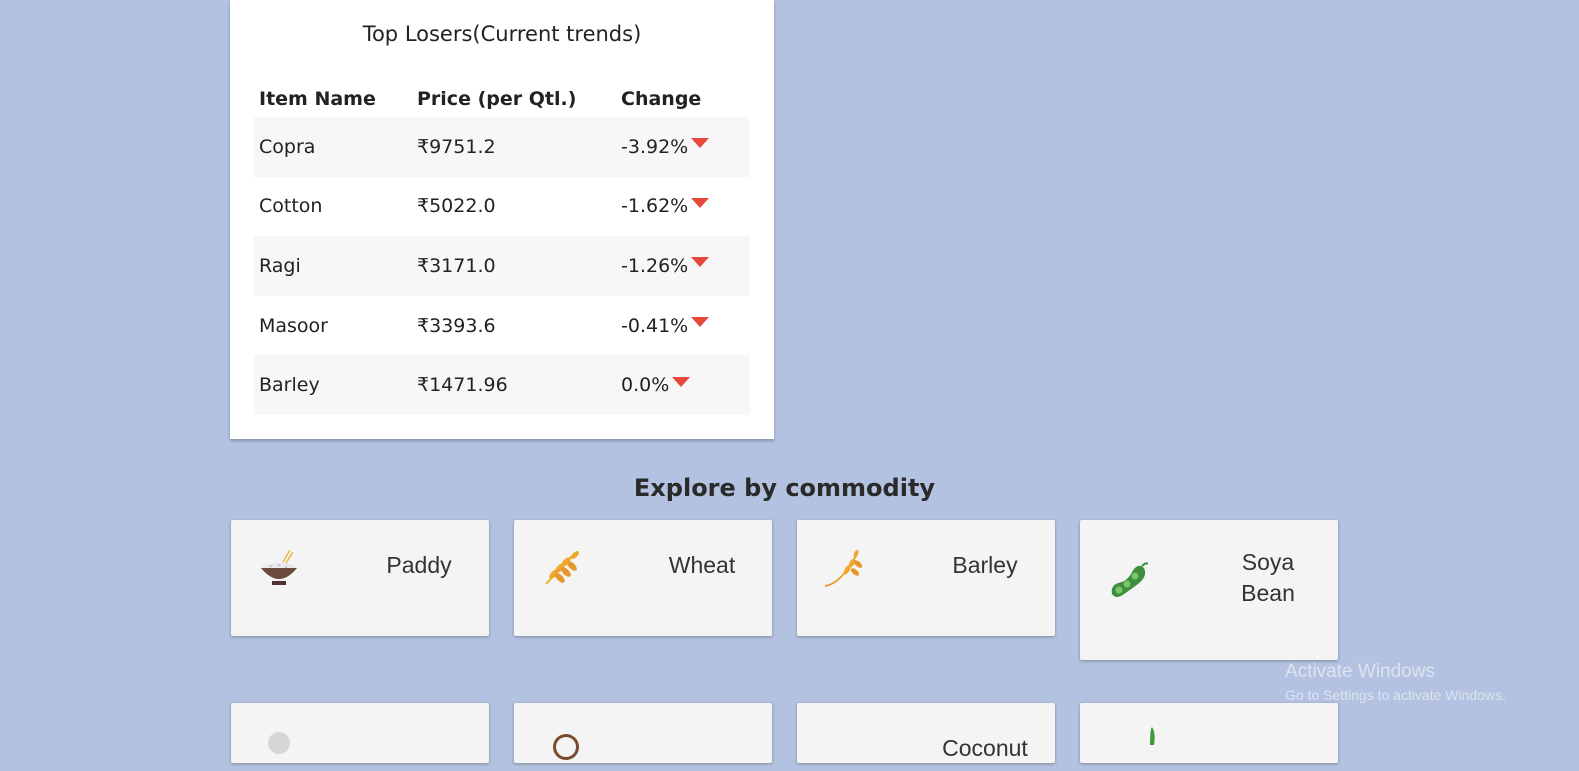 This screenshot has width=1579, height=771. Describe the element at coordinates (293, 325) in the screenshot. I see `row-name: Masoor` at that location.